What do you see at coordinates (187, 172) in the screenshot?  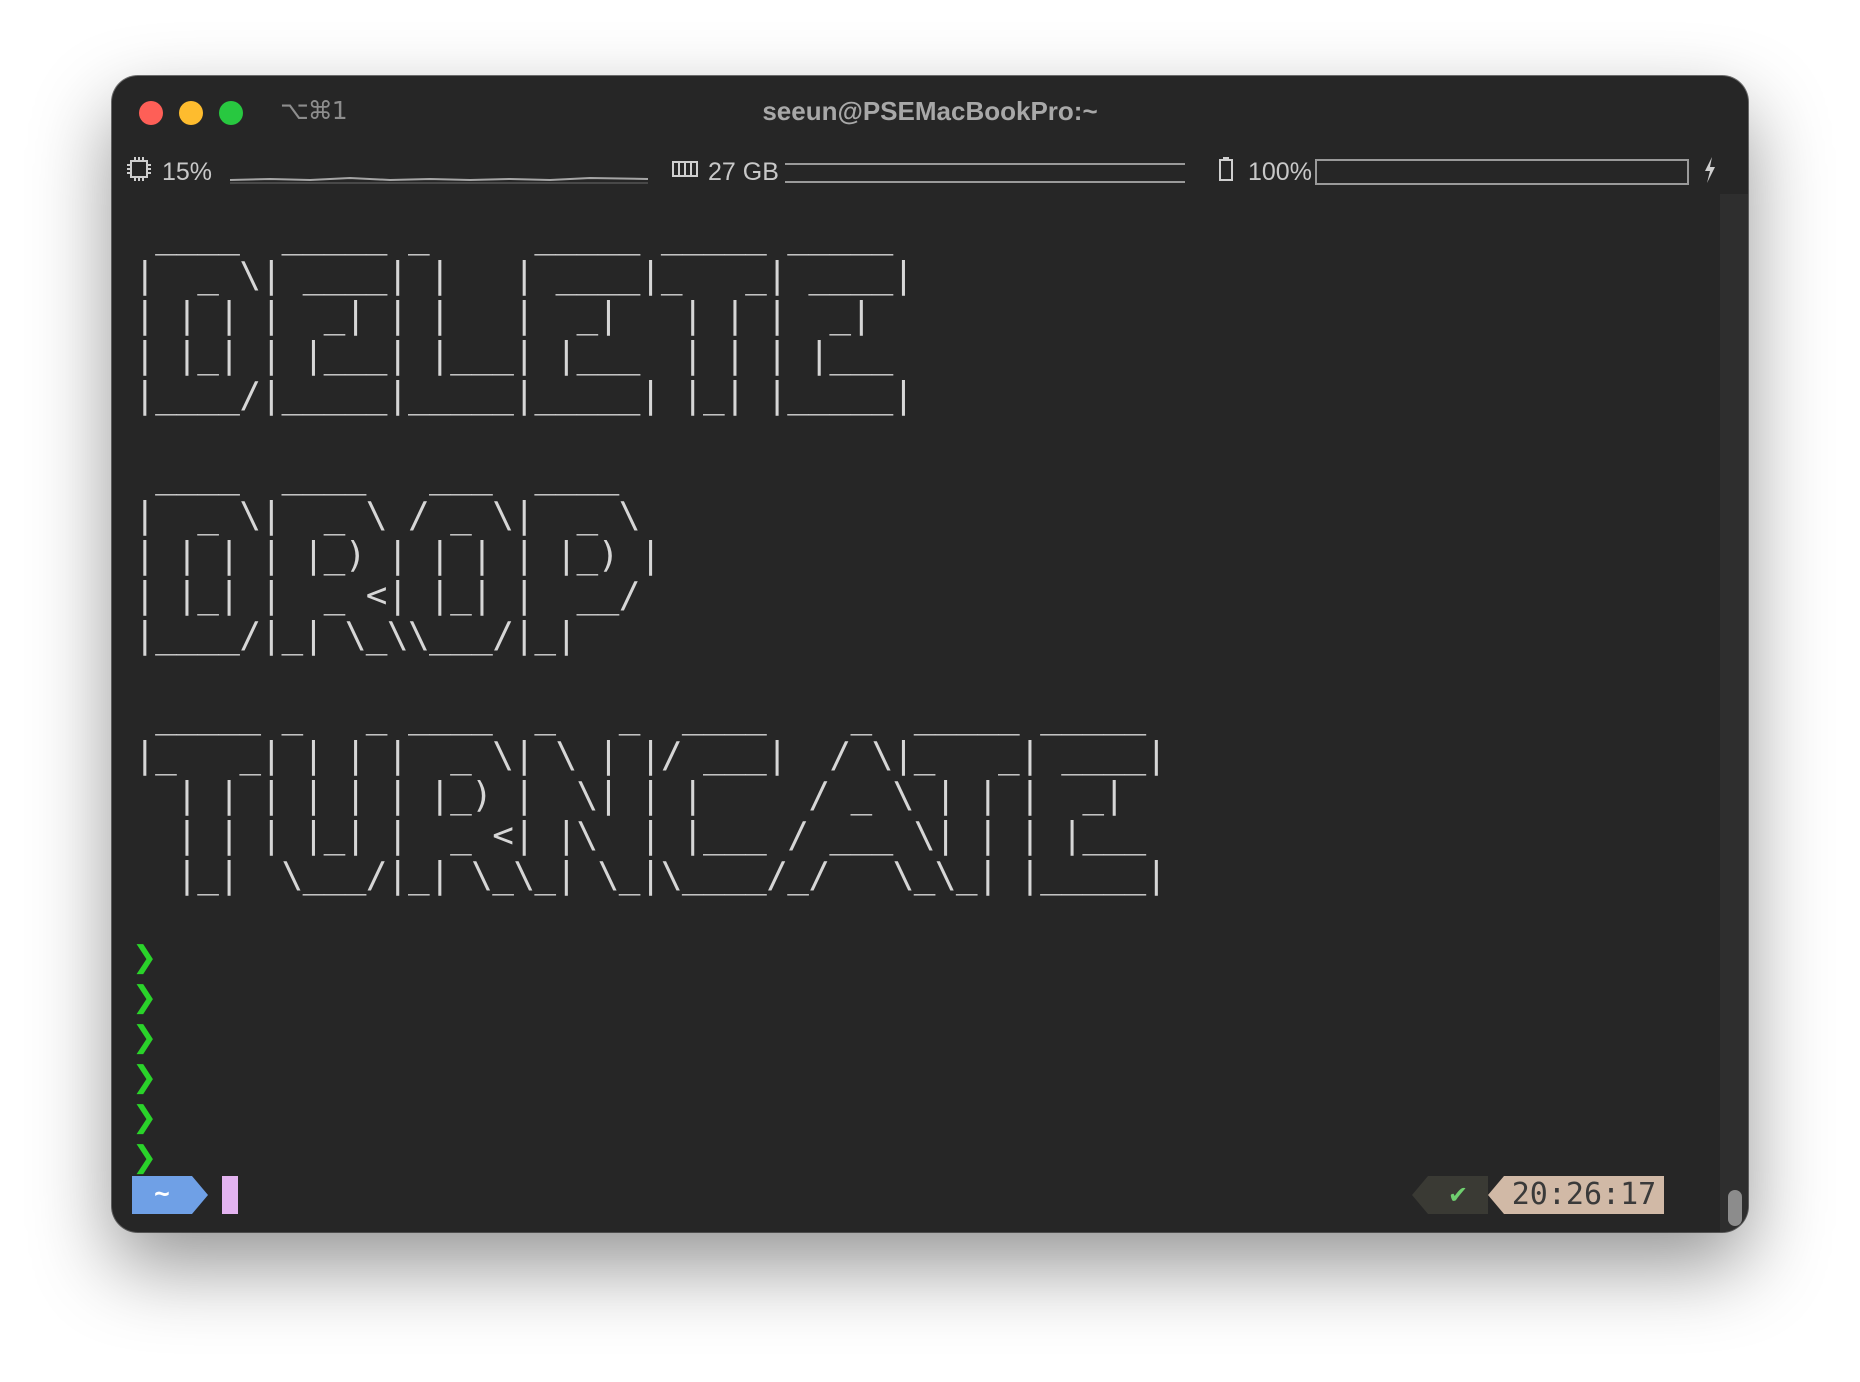 I see `cpu-usage-label: 15%` at bounding box center [187, 172].